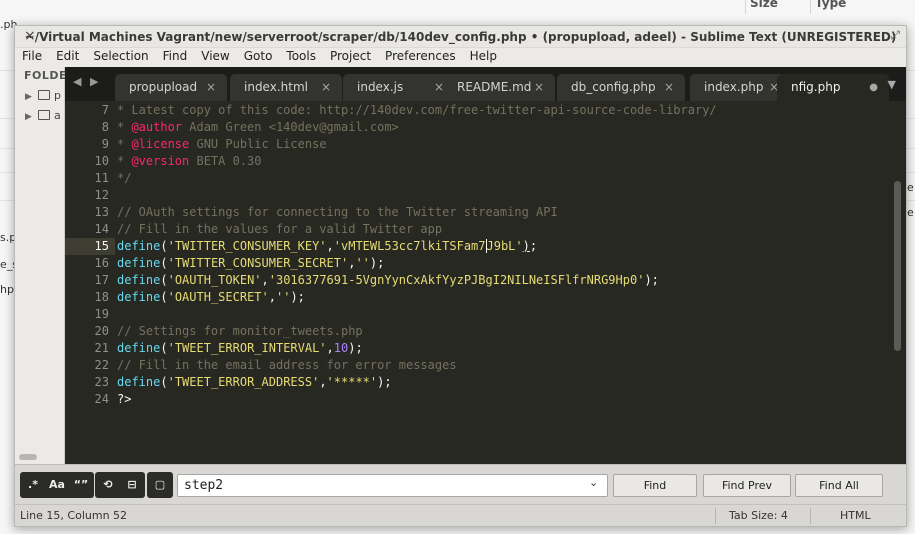 The image size is (915, 534). What do you see at coordinates (57, 115) in the screenshot?
I see `sidebar-folder-name: a` at bounding box center [57, 115].